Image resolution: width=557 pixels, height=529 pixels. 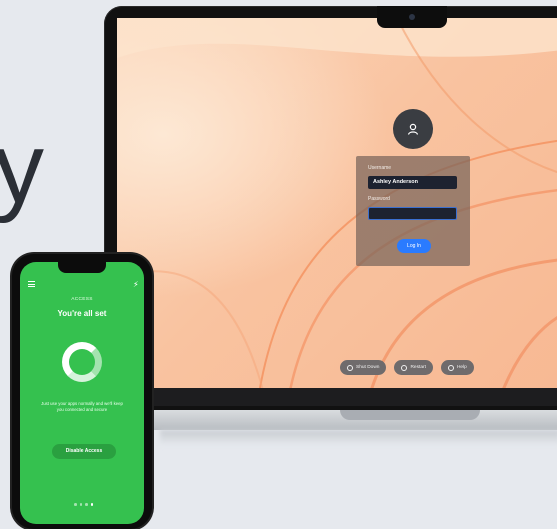 What do you see at coordinates (414, 246) in the screenshot?
I see `login-button: Log In` at bounding box center [414, 246].